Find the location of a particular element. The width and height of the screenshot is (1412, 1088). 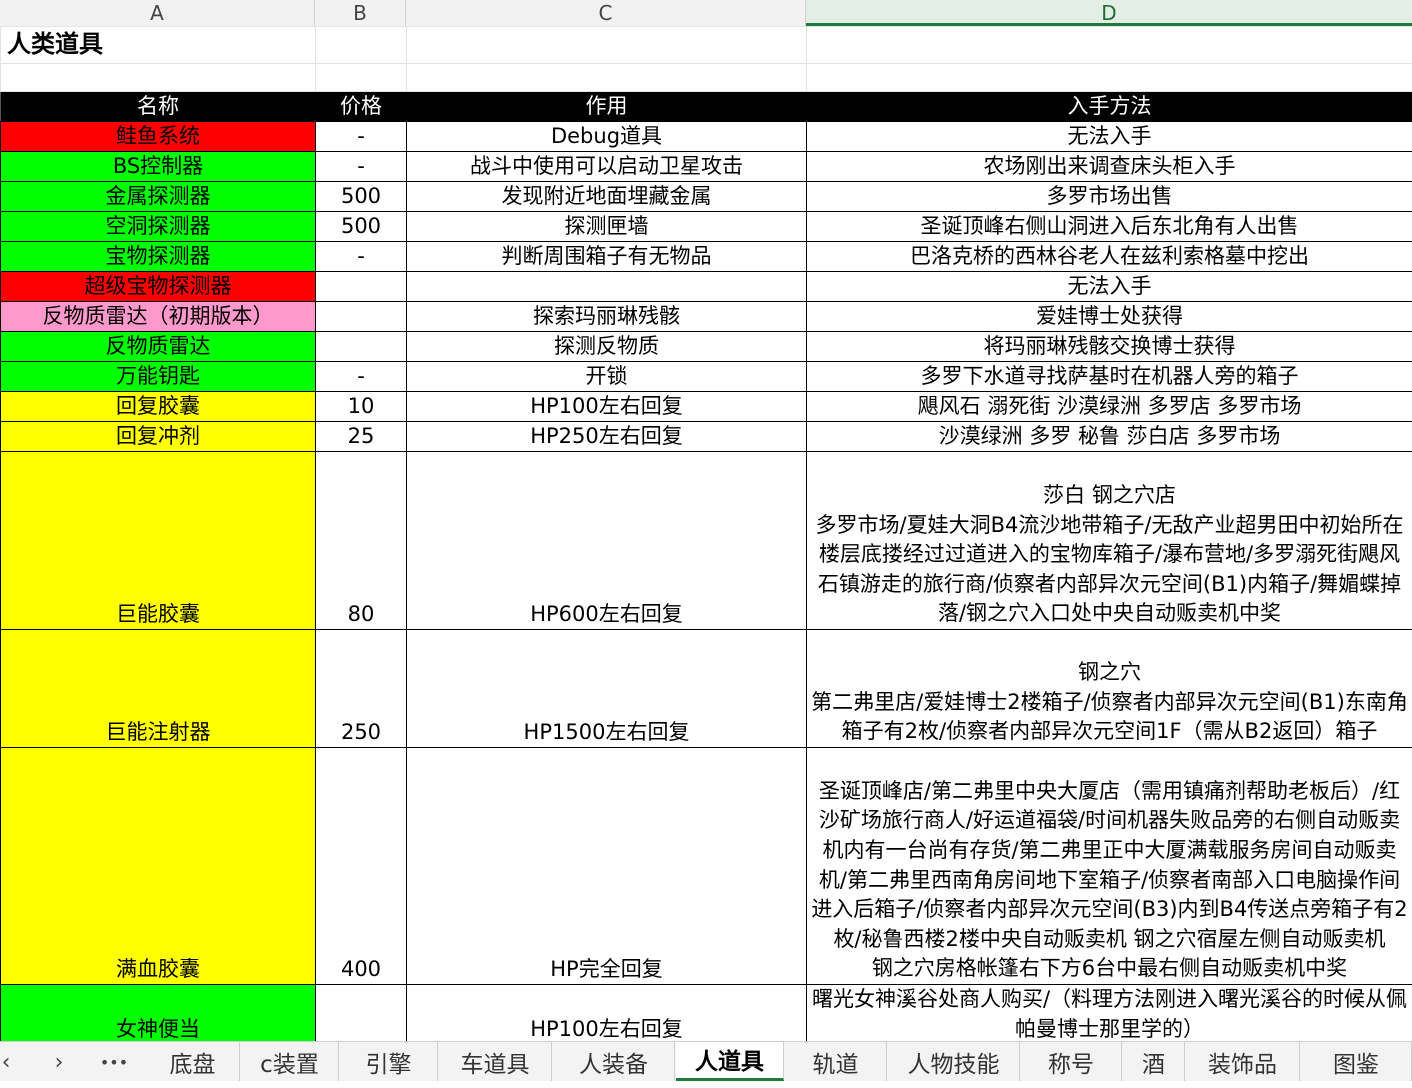

cell-effect: 发现附近地面埋藏金属 is located at coordinates (607, 197).